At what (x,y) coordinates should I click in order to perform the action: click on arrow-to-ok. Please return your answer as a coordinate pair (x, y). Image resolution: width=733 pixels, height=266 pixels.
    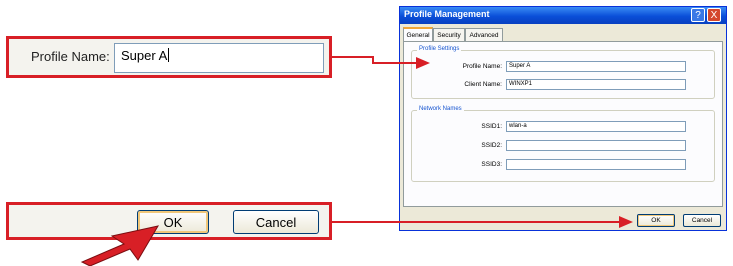
    Looking at the image, I should click on (482, 222).